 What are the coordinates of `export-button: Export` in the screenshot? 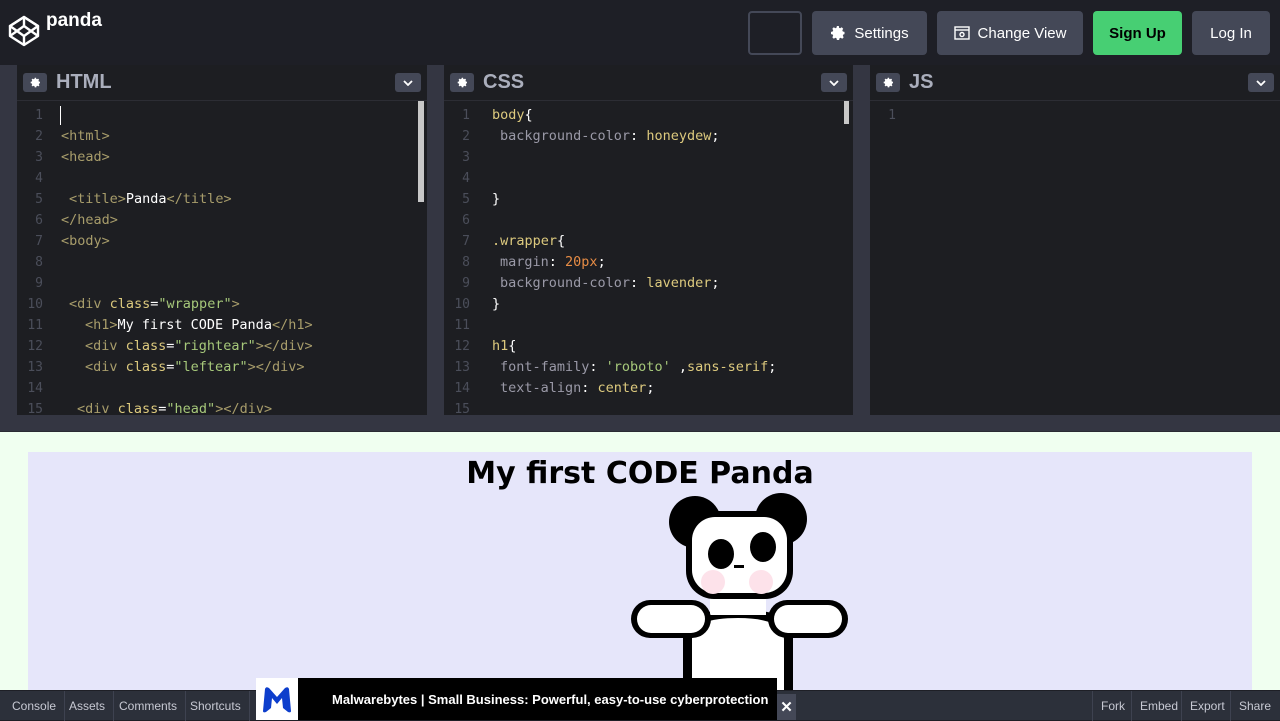 It's located at (1207, 706).